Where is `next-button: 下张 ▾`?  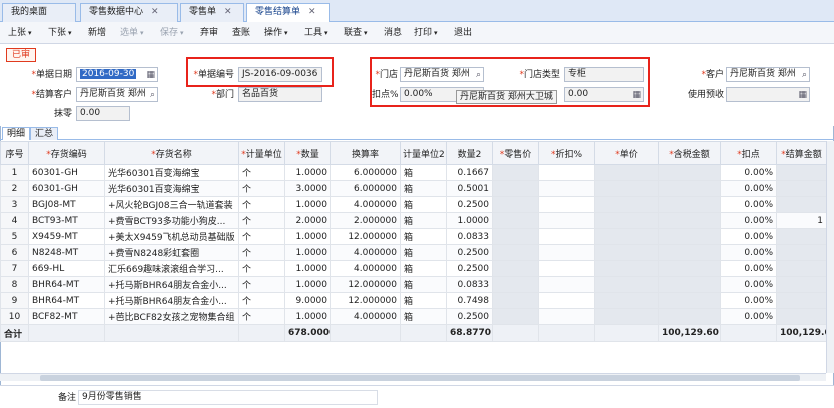
next-button: 下张 ▾ is located at coordinates (60, 33).